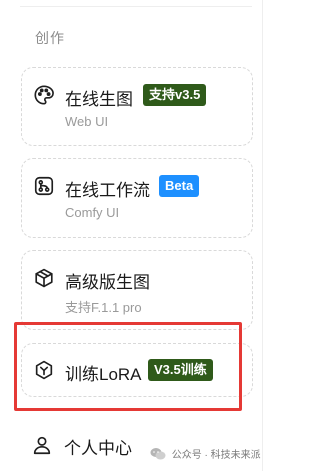 This screenshot has height=471, width=320. Describe the element at coordinates (262, 235) in the screenshot. I see `sidebar-border` at that location.